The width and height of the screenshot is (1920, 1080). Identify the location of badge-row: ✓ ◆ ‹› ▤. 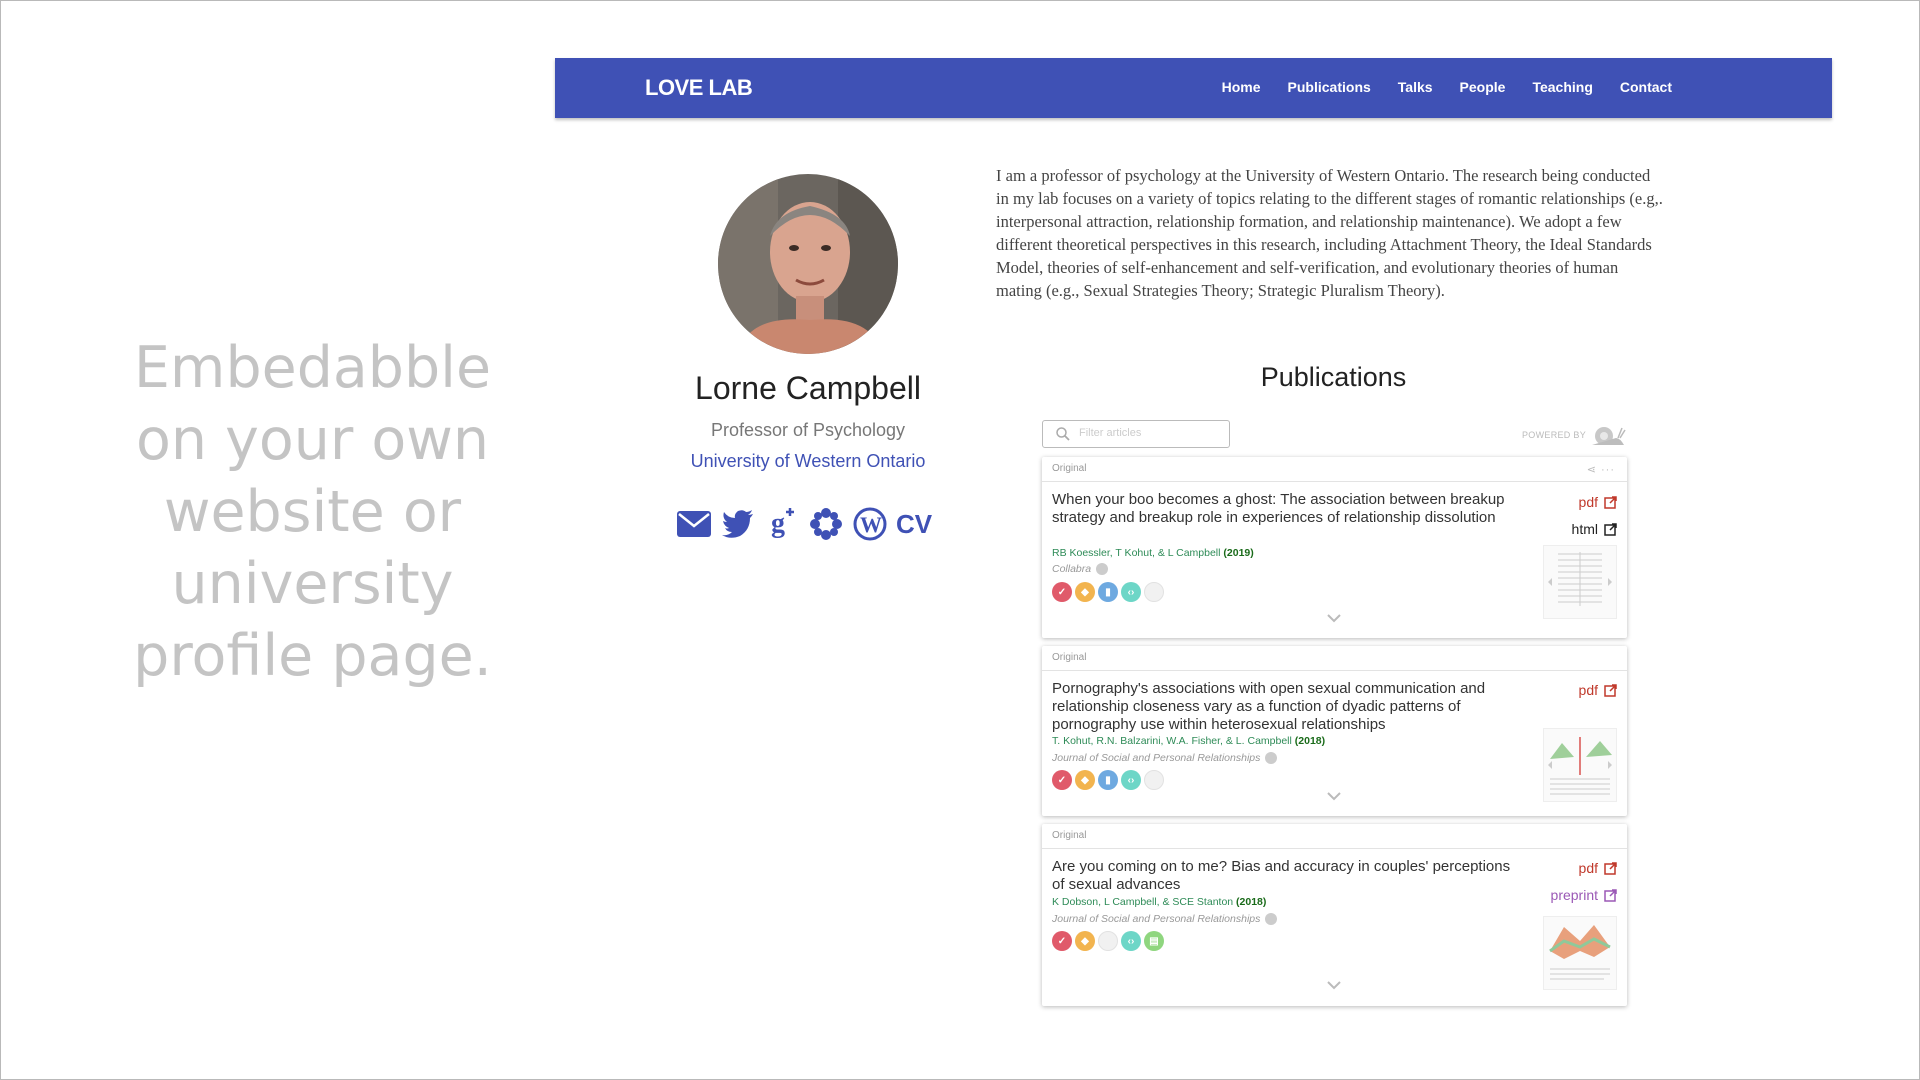
(1108, 941).